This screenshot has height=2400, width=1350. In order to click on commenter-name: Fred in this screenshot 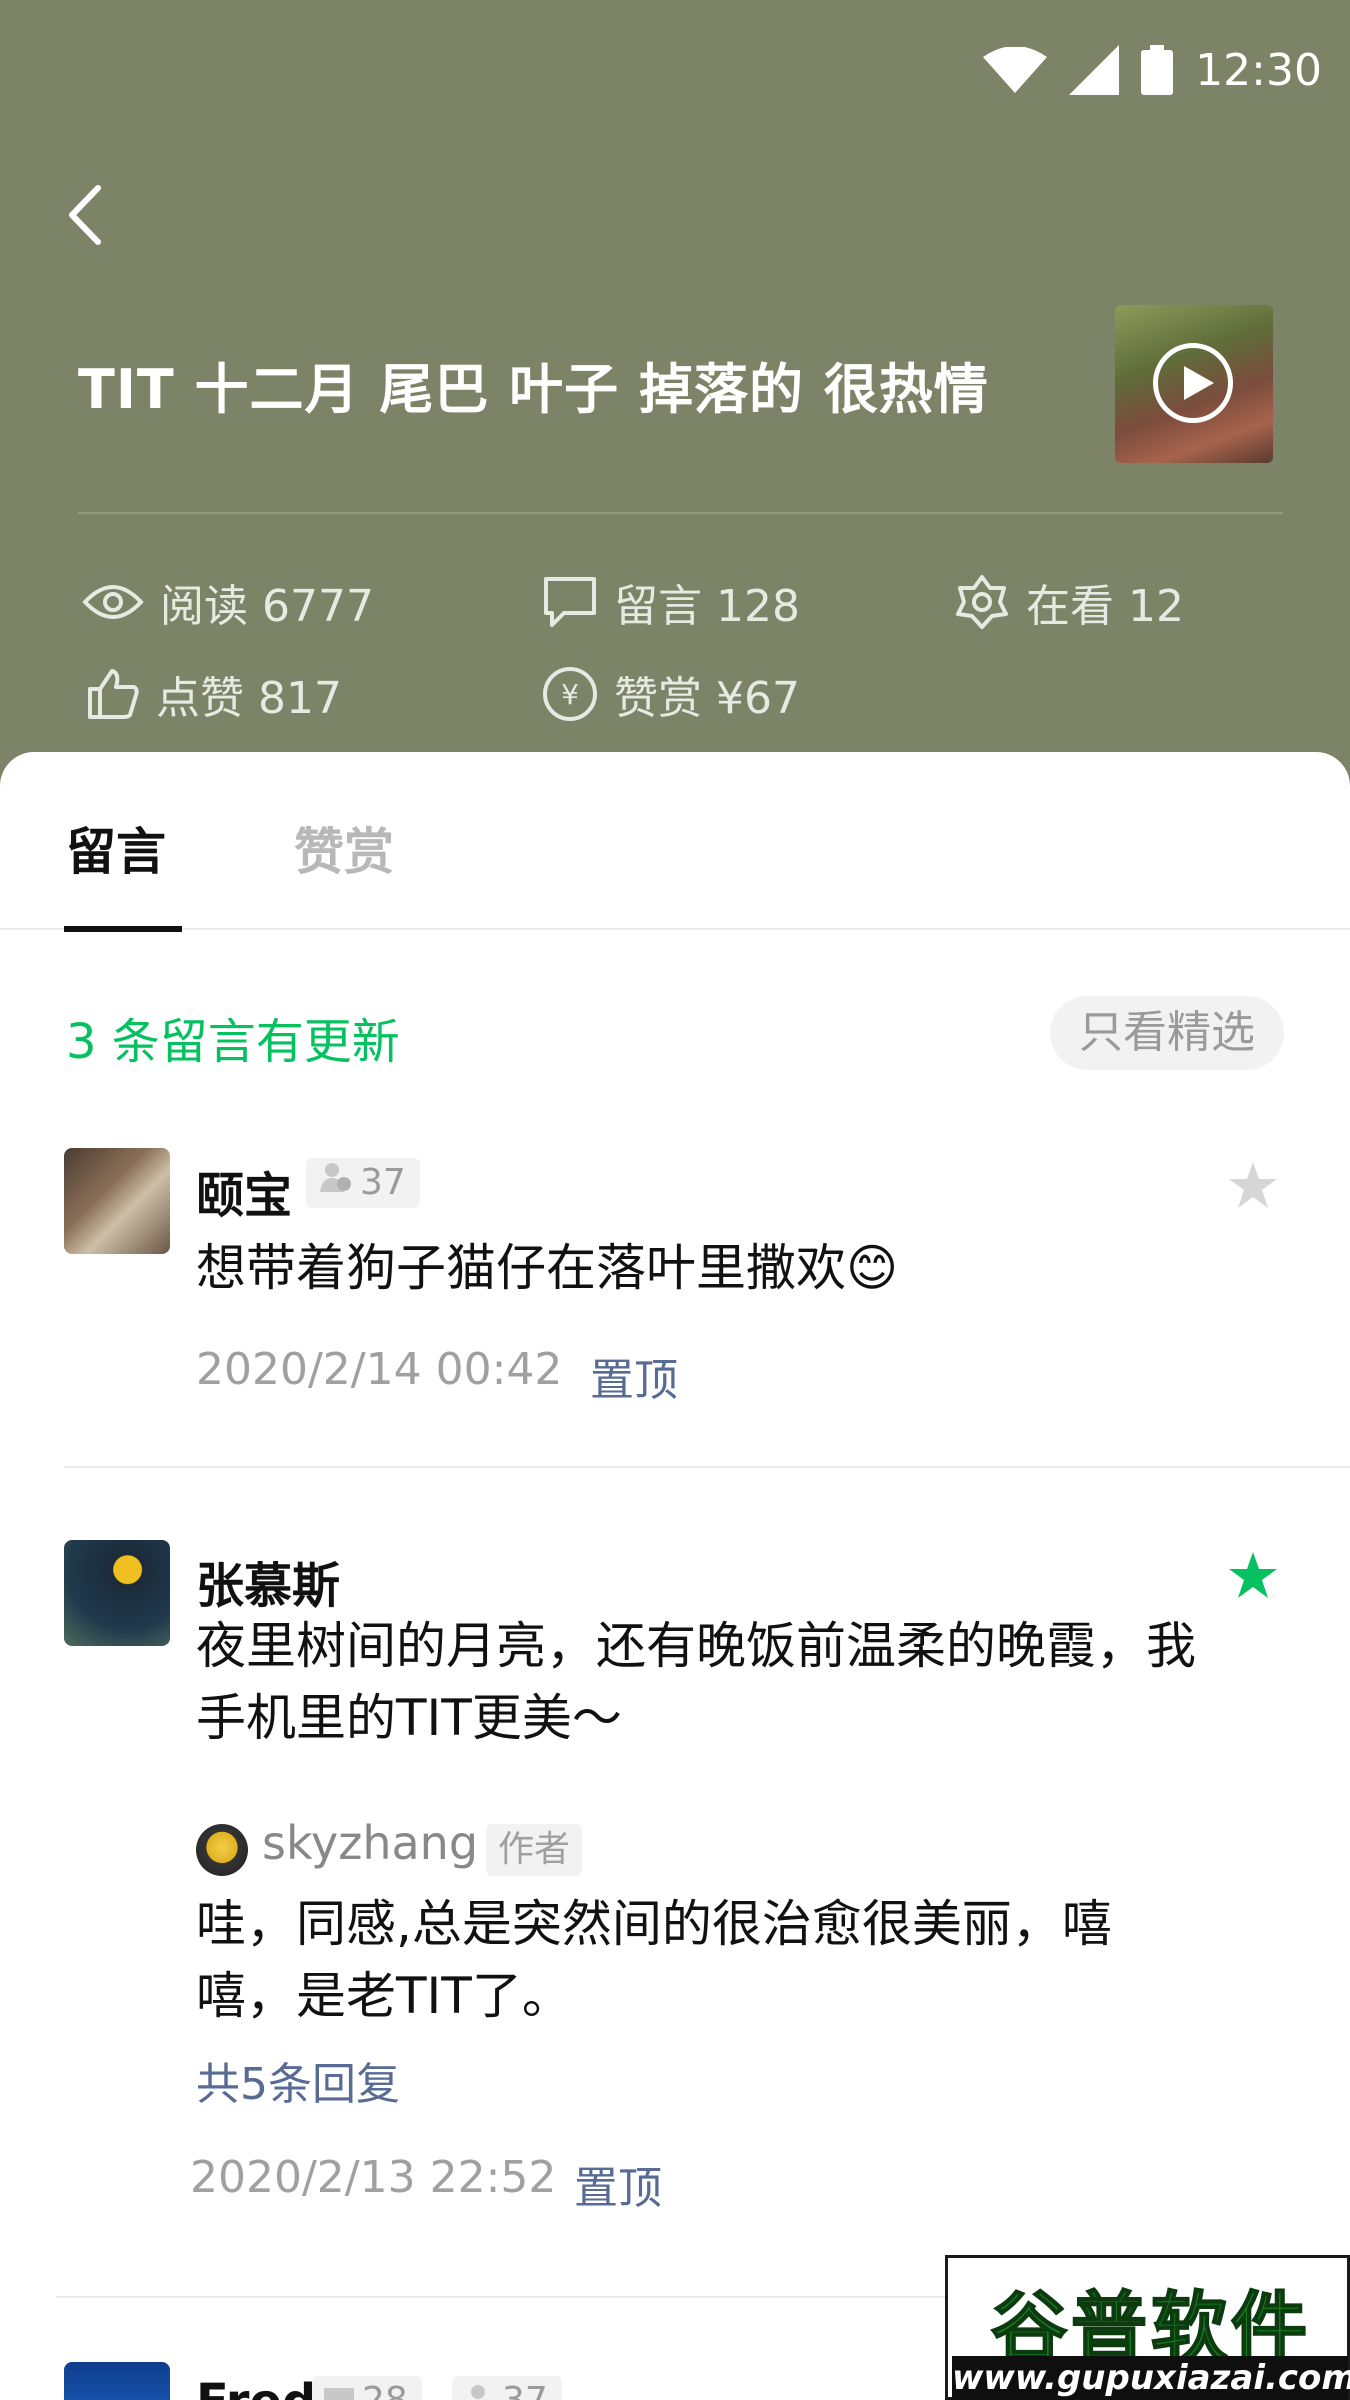, I will do `click(256, 2387)`.